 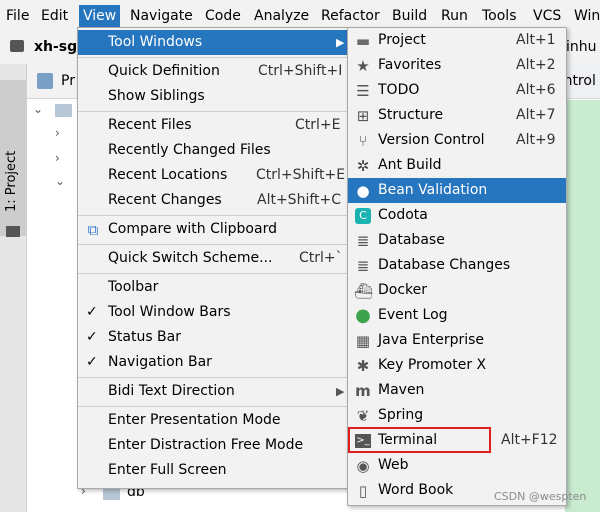 I want to click on project-tool-label: 1: Project, so click(x=11, y=181).